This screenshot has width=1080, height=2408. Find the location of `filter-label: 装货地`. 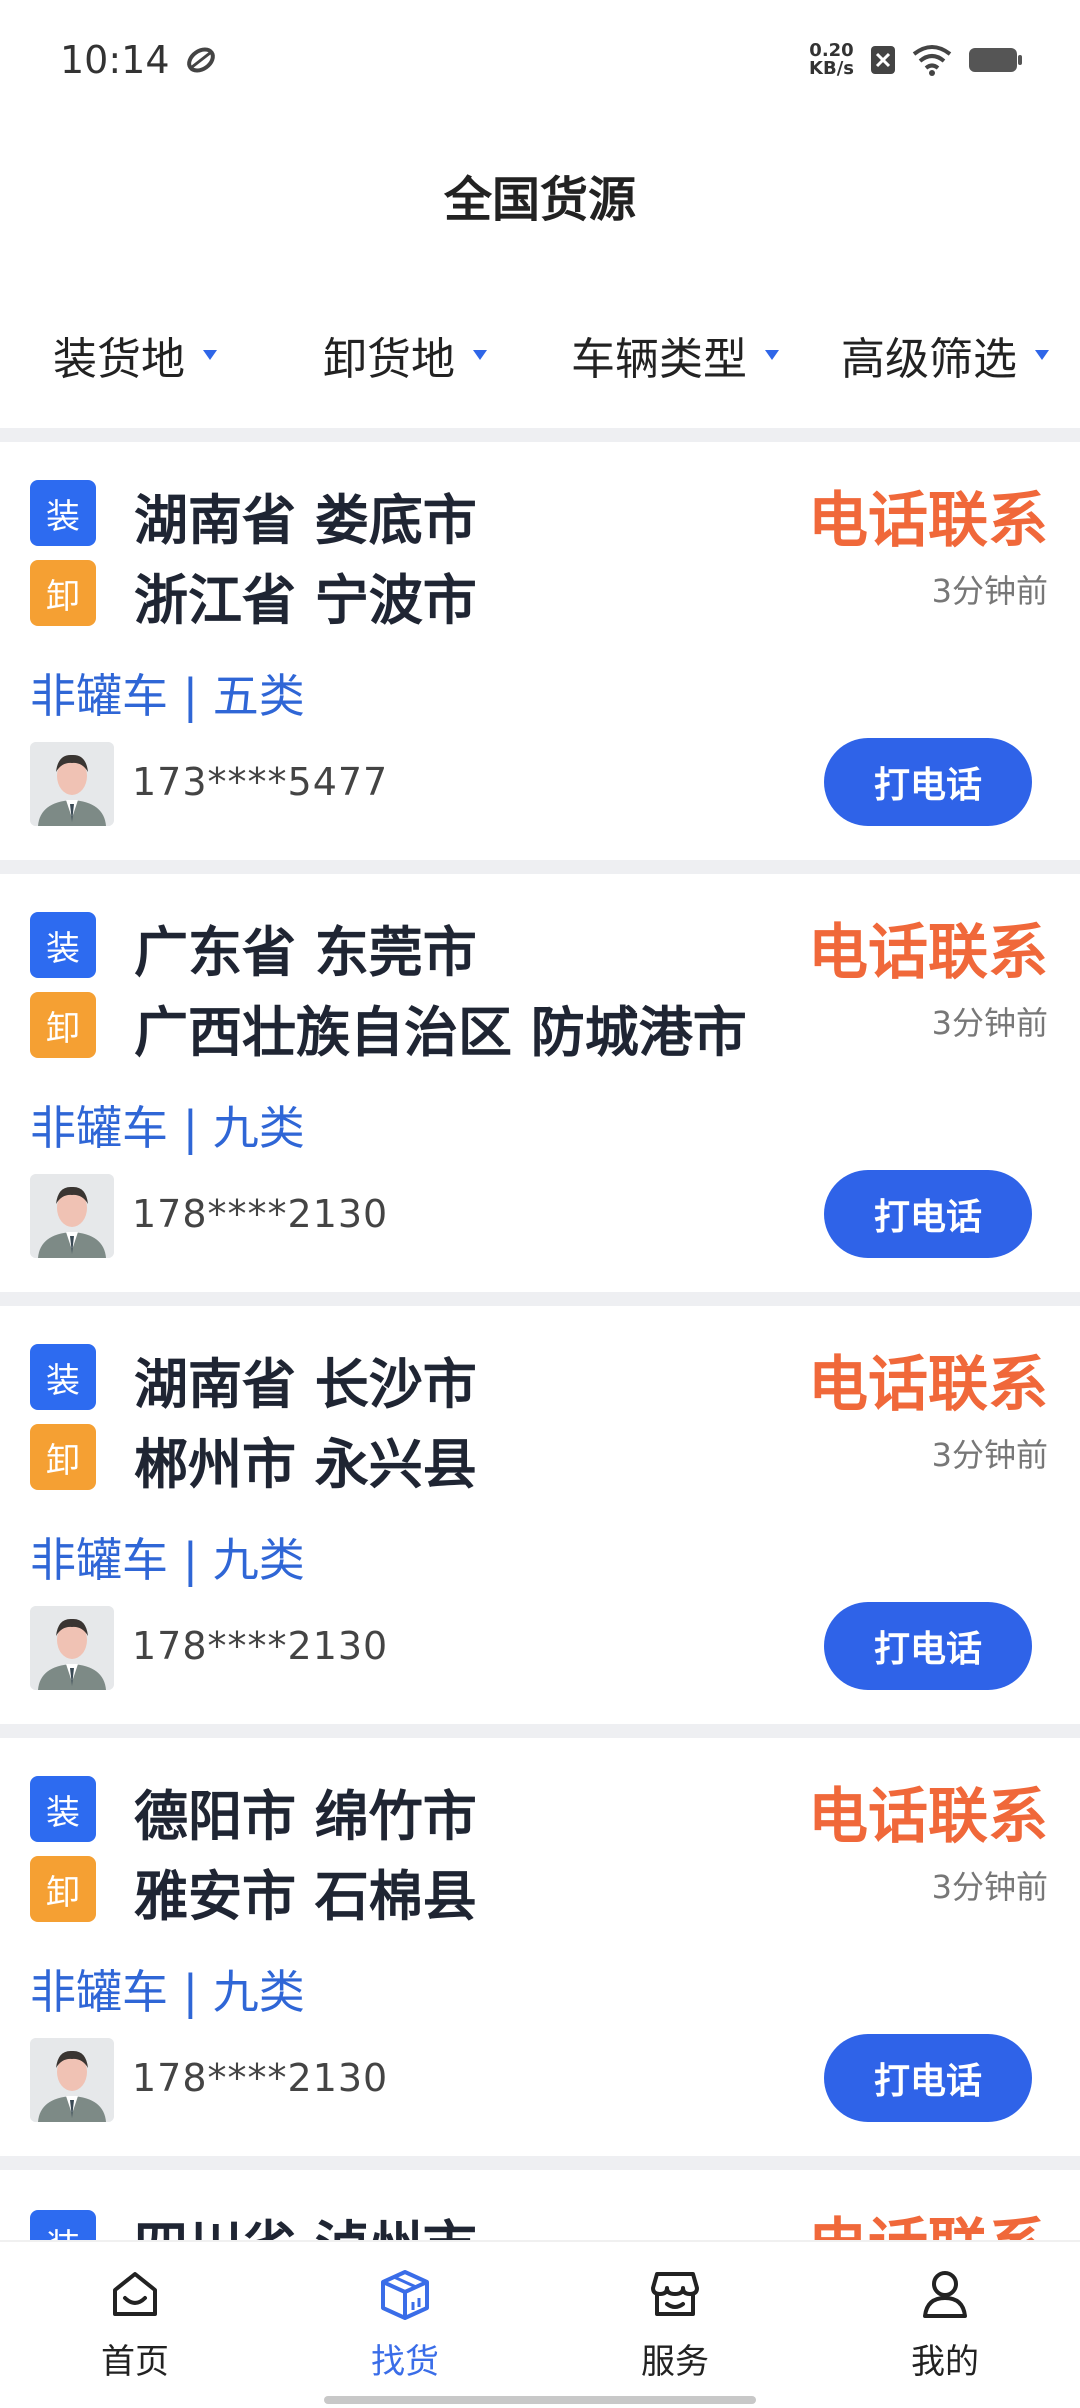

filter-label: 装货地 is located at coordinates (119, 359).